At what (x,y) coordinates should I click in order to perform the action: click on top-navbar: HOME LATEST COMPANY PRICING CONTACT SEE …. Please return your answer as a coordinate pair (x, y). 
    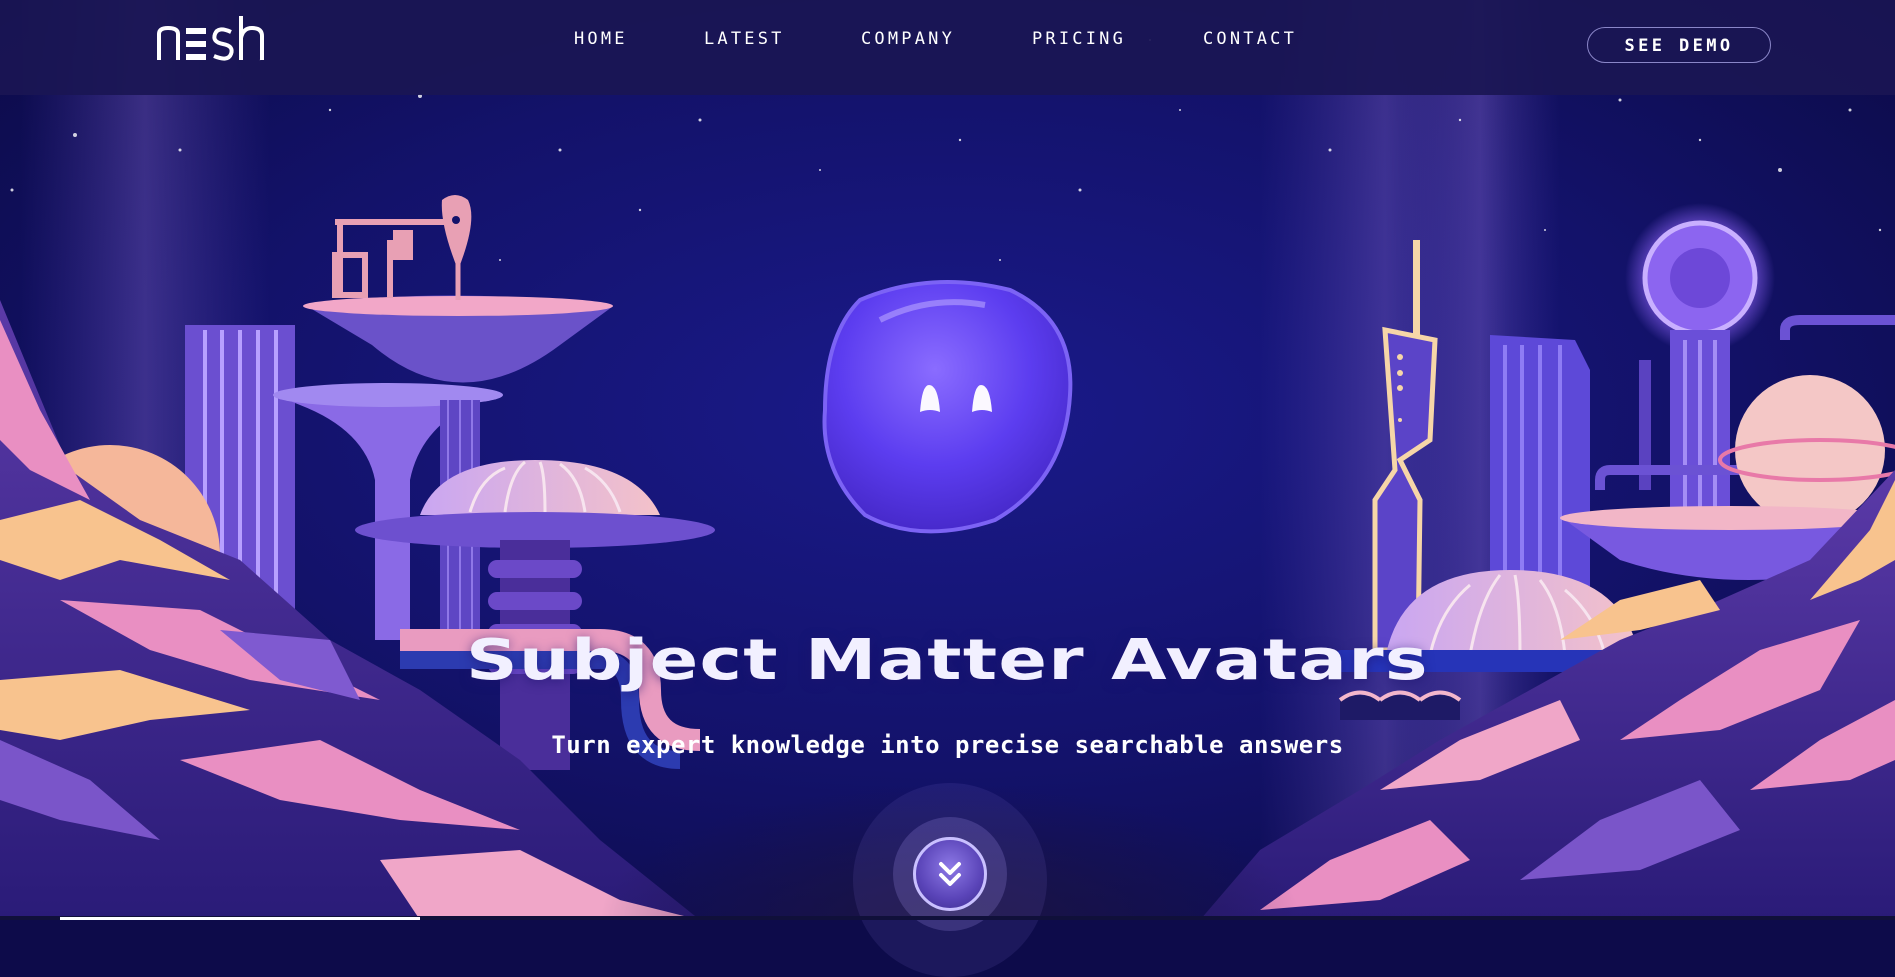
    Looking at the image, I should click on (947, 47).